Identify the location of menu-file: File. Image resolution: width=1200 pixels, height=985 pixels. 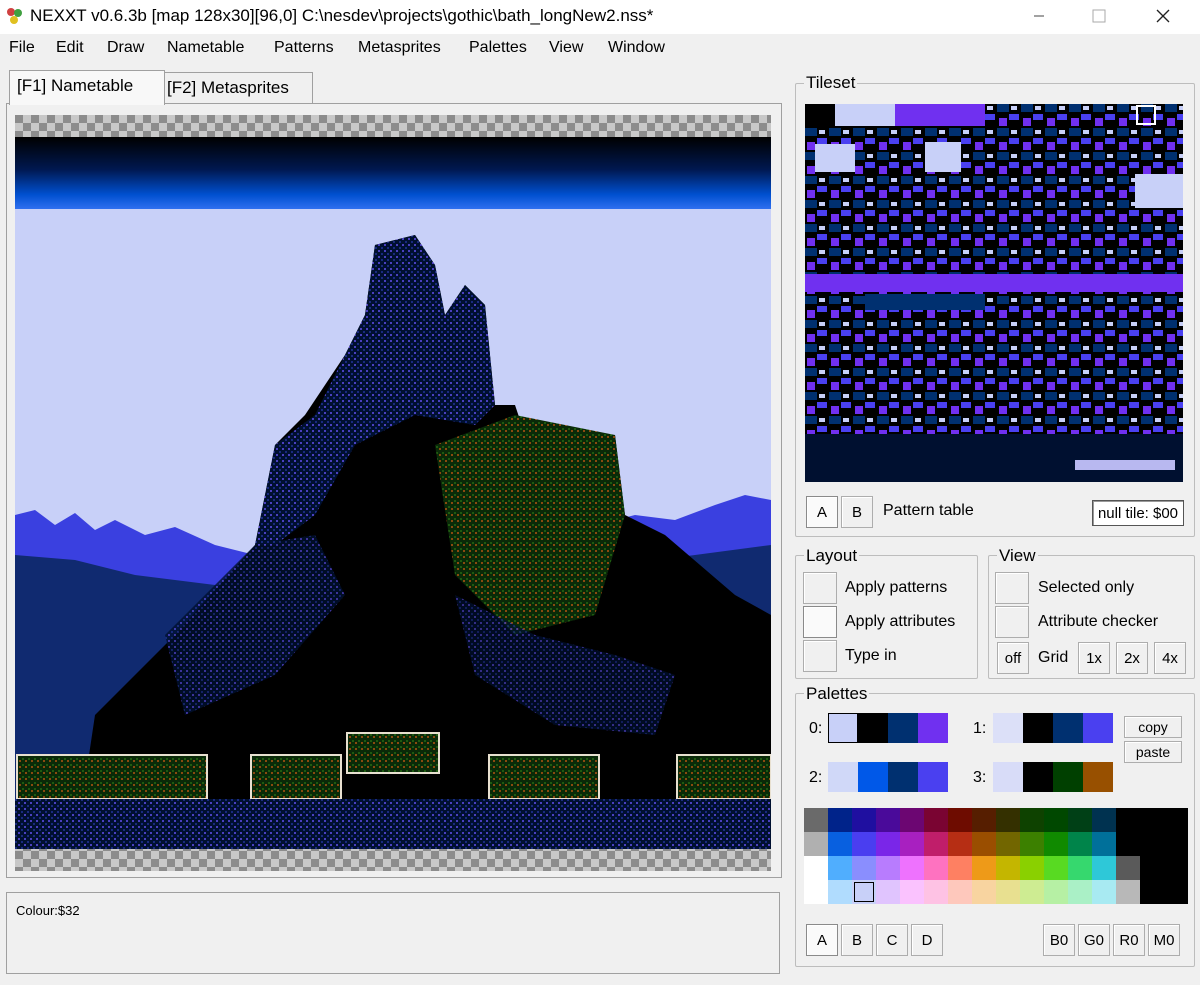
(22, 48).